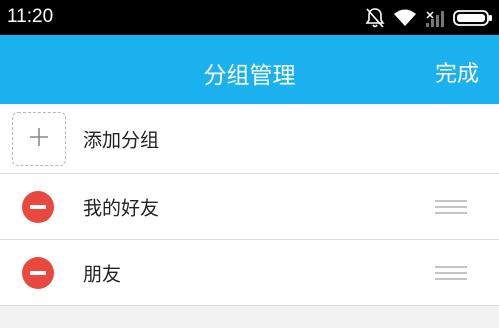  Describe the element at coordinates (121, 140) in the screenshot. I see `add-group-label: 添加分组` at that location.